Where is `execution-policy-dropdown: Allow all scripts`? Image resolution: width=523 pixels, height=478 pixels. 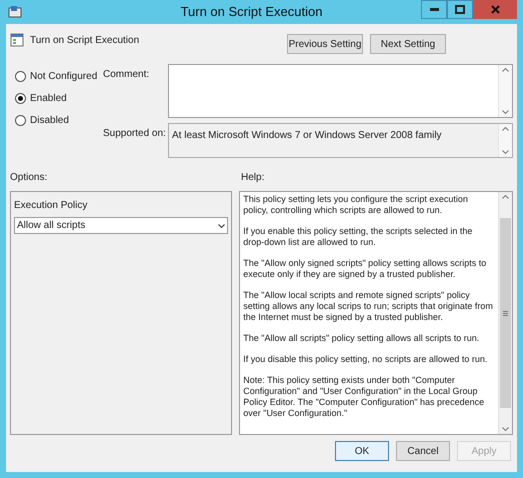 execution-policy-dropdown: Allow all scripts is located at coordinates (121, 225).